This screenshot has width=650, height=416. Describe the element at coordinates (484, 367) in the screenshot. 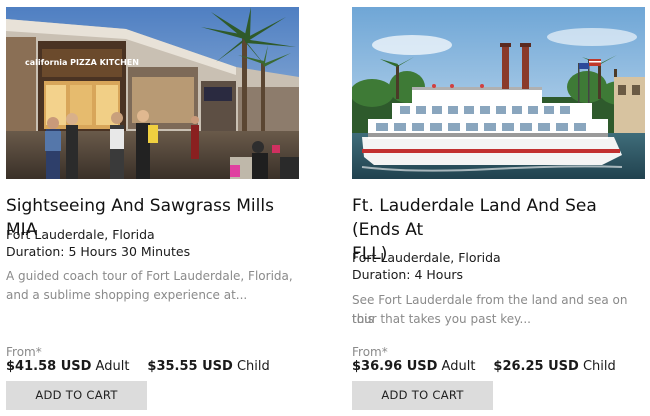

I see `price-row: $36.96 USD Adult $26.25 USD Child` at that location.